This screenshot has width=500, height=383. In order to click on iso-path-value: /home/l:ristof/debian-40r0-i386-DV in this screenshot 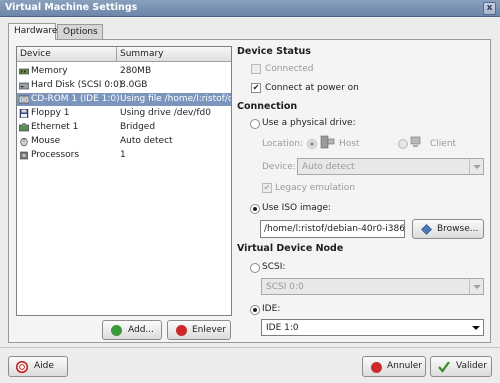, I will do `click(334, 229)`.